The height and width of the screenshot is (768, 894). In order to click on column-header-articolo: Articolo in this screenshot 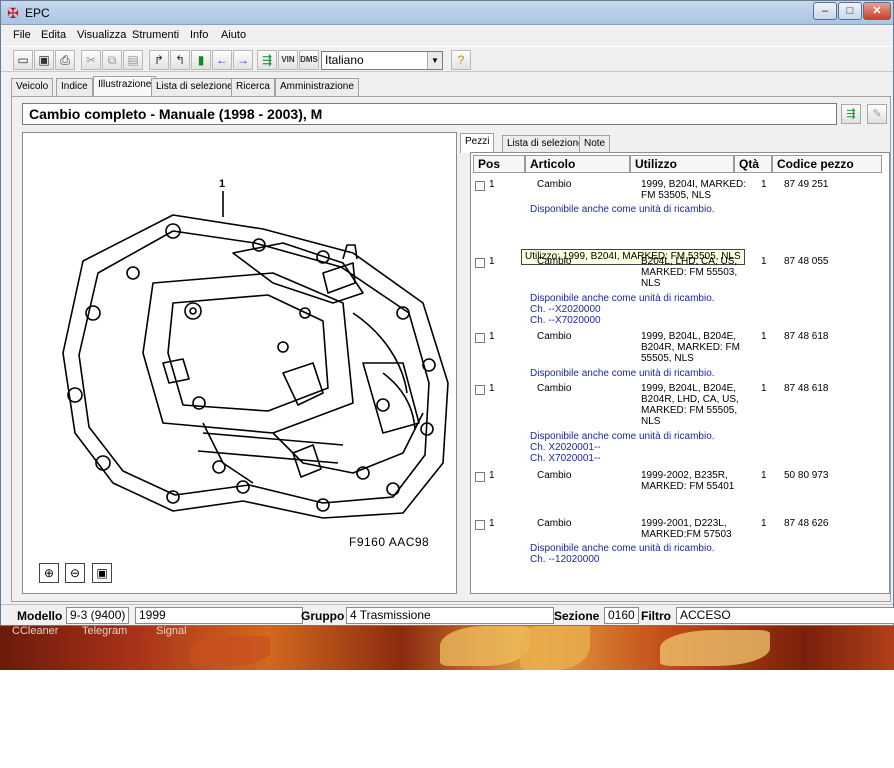, I will do `click(577, 164)`.